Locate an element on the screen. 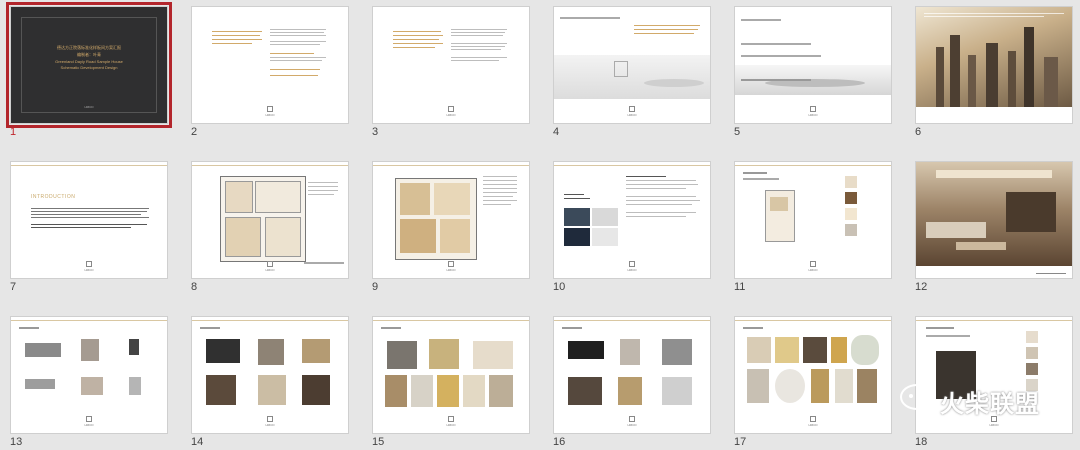 Image resolution: width=1080 pixels, height=450 pixels. slide-cell-14: HMCD 14 is located at coordinates (265, 380).